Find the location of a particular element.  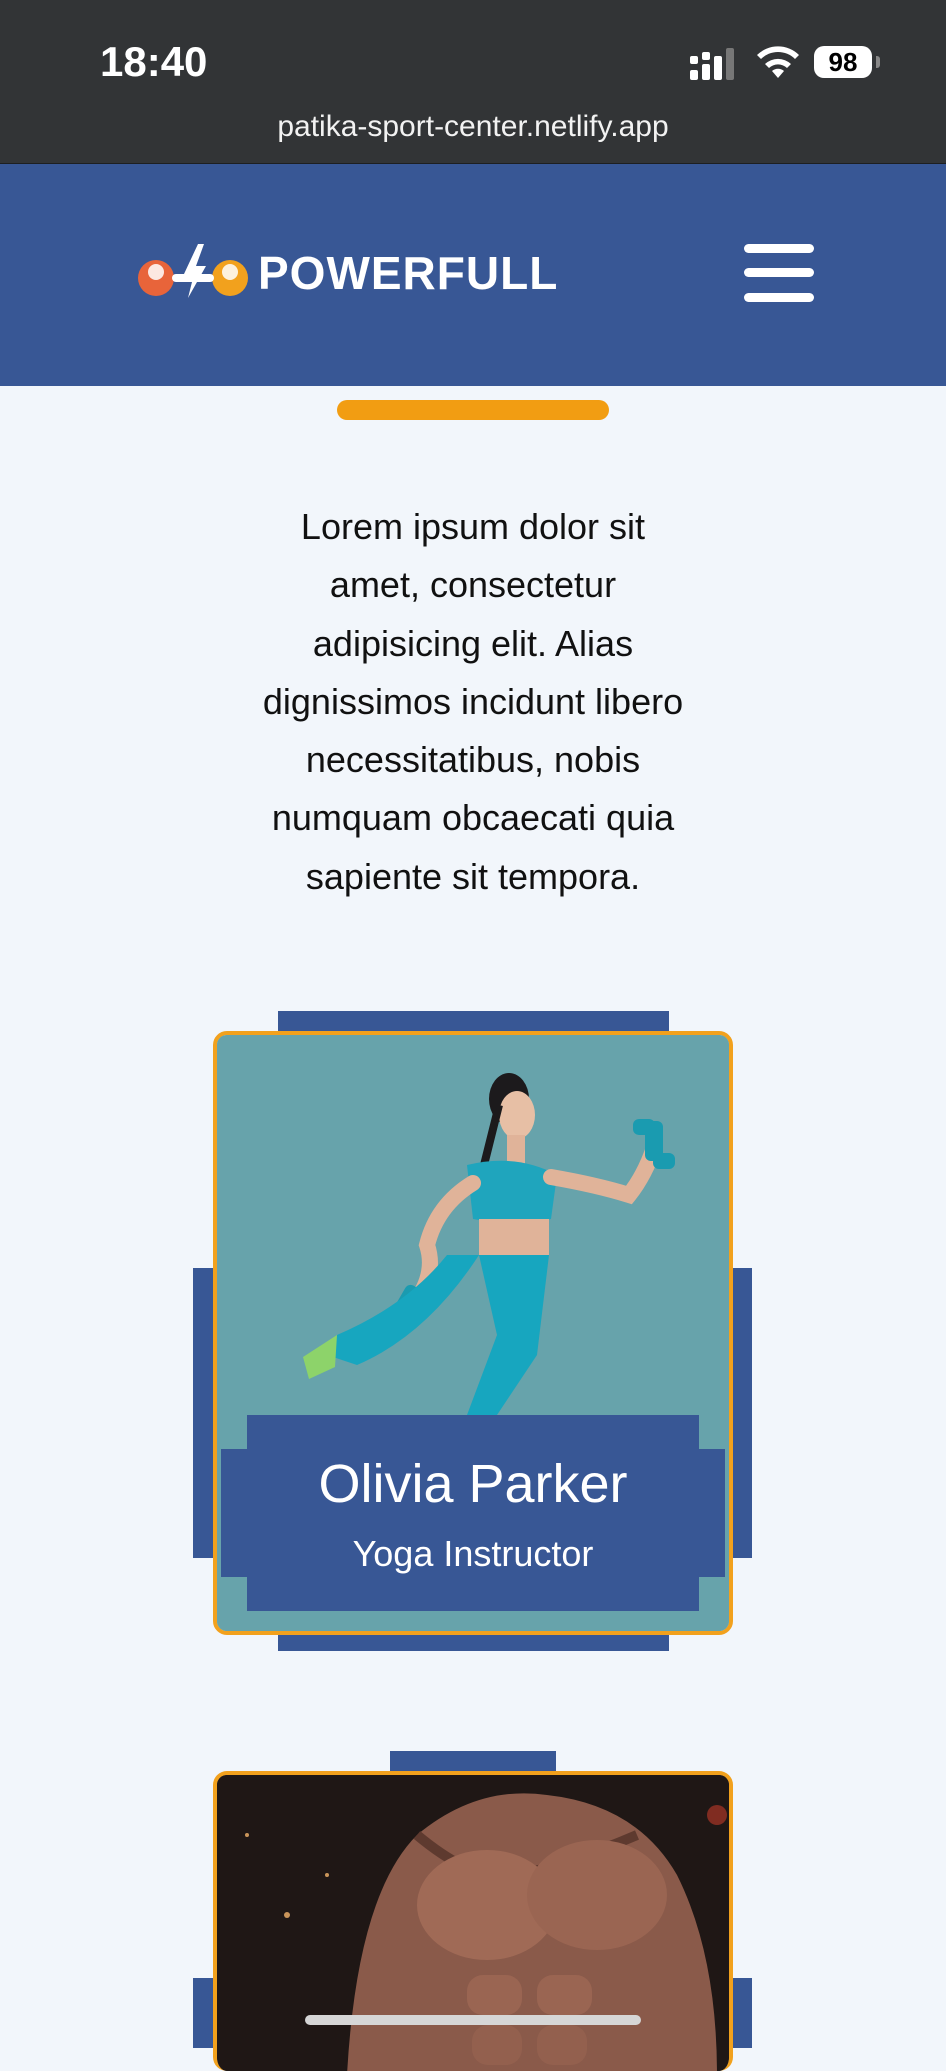

hamburger-line-bottom is located at coordinates (779, 297).